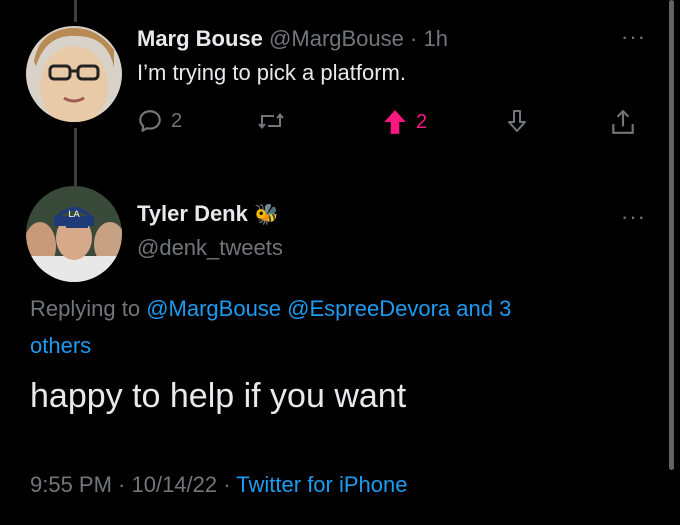 The image size is (680, 525). I want to click on thread-line-top, so click(75, 11).